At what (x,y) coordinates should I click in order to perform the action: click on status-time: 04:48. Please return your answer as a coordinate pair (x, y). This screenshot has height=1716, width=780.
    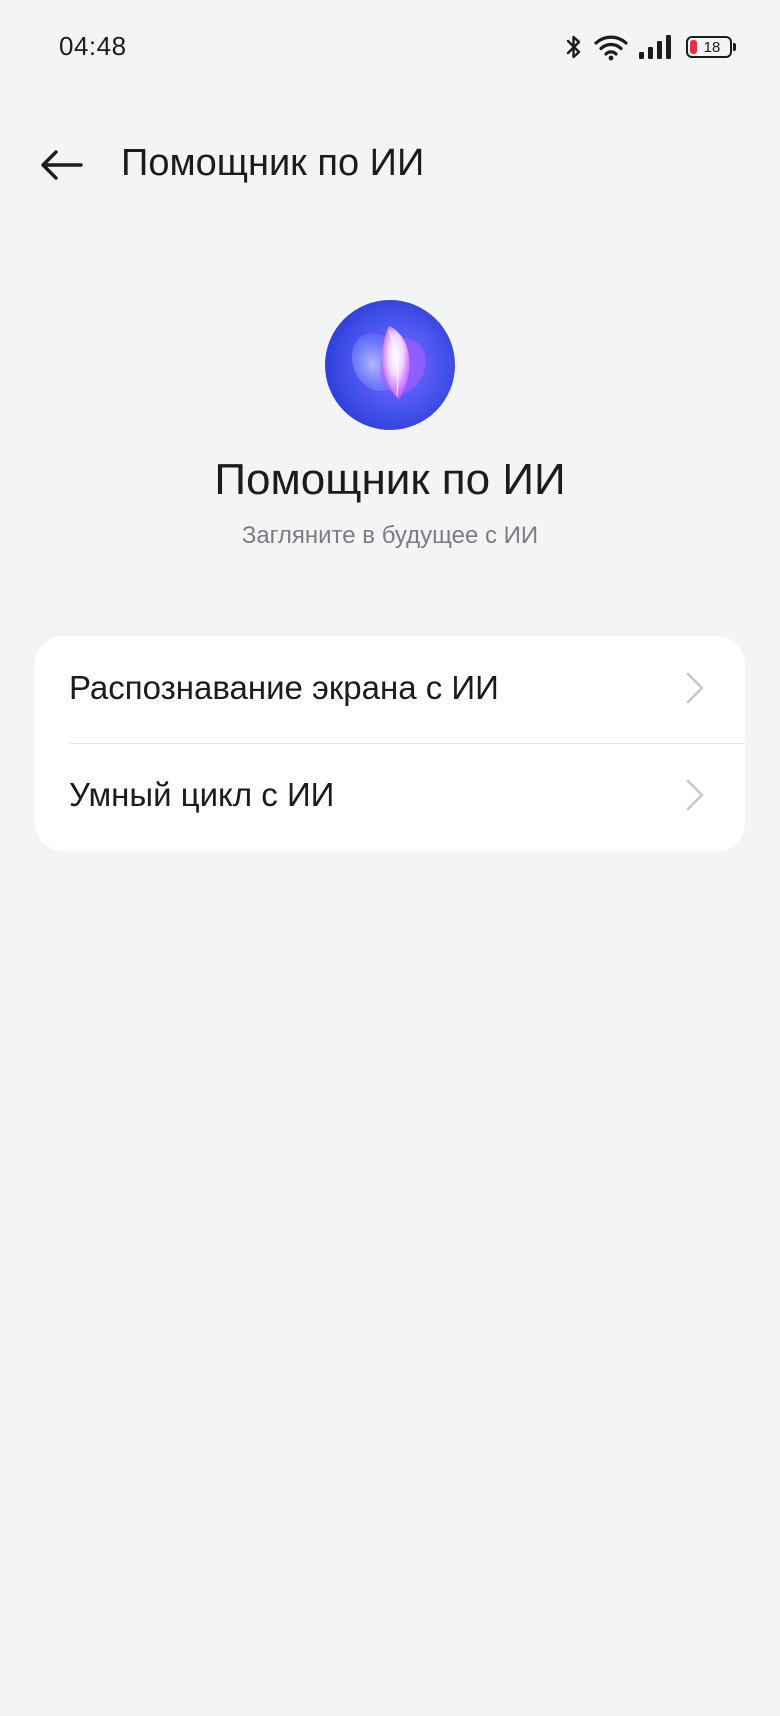
    Looking at the image, I should click on (93, 46).